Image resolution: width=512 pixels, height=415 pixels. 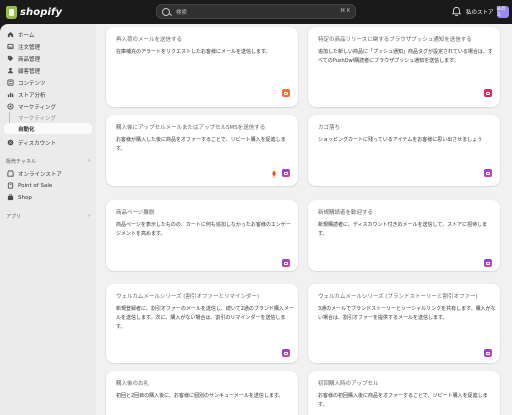 What do you see at coordinates (21, 162) in the screenshot?
I see `sales-channels-label: 販売チャネル` at bounding box center [21, 162].